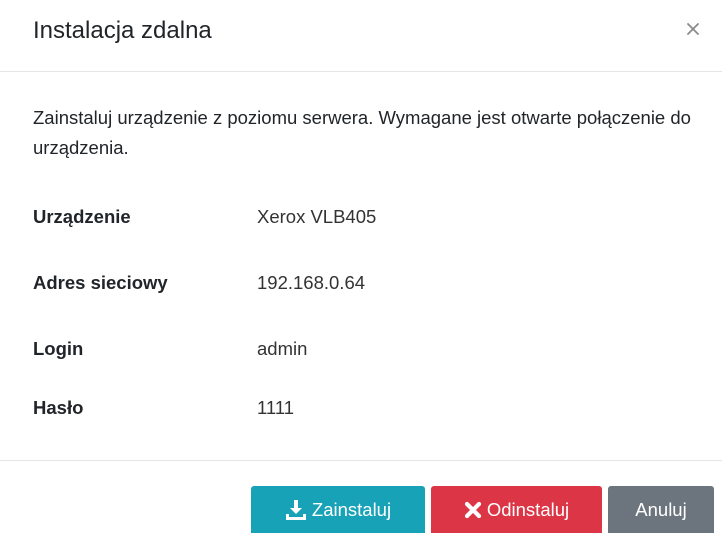  Describe the element at coordinates (473, 510) in the screenshot. I see `x-icon` at that location.